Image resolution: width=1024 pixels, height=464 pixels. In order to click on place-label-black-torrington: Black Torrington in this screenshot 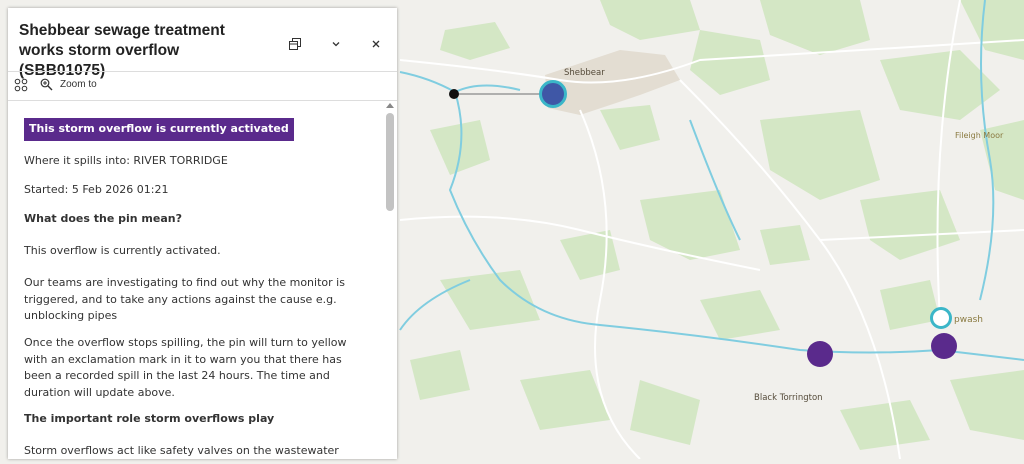, I will do `click(788, 398)`.